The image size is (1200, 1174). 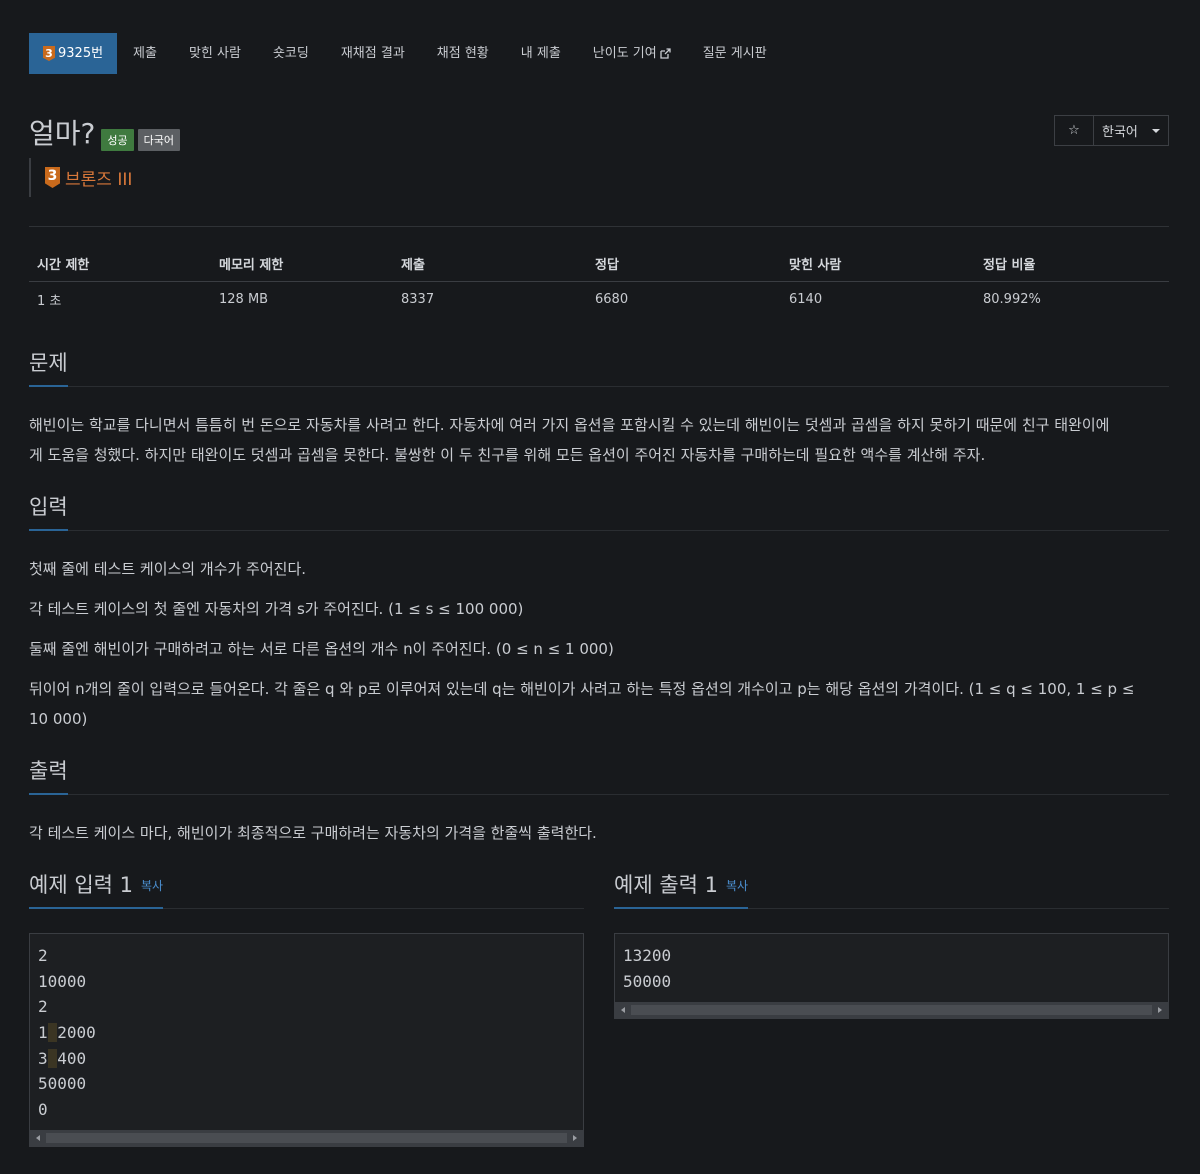 What do you see at coordinates (463, 53) in the screenshot?
I see `tab-judge-status: 채점 현황` at bounding box center [463, 53].